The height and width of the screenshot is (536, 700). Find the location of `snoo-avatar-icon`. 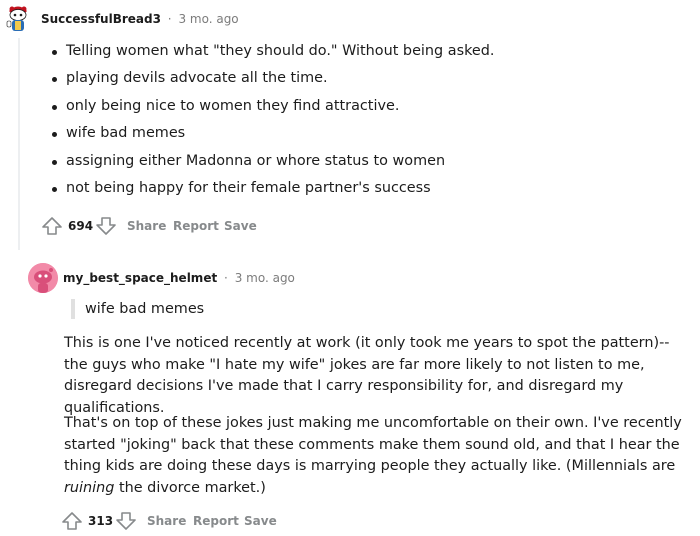

snoo-avatar-icon is located at coordinates (18, 18).